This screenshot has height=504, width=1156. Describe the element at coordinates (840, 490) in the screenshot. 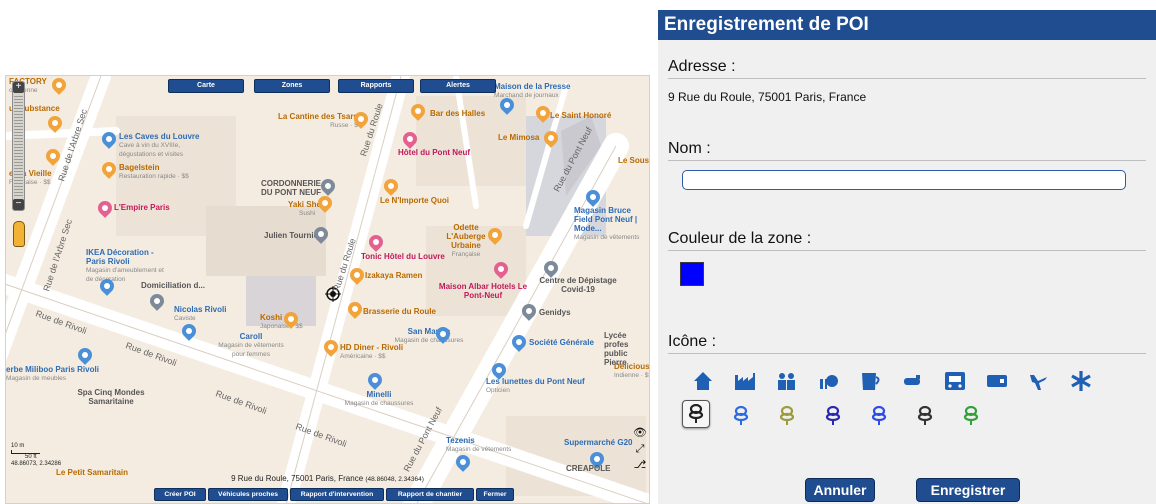

I see `cancel-button: Annuler` at that location.